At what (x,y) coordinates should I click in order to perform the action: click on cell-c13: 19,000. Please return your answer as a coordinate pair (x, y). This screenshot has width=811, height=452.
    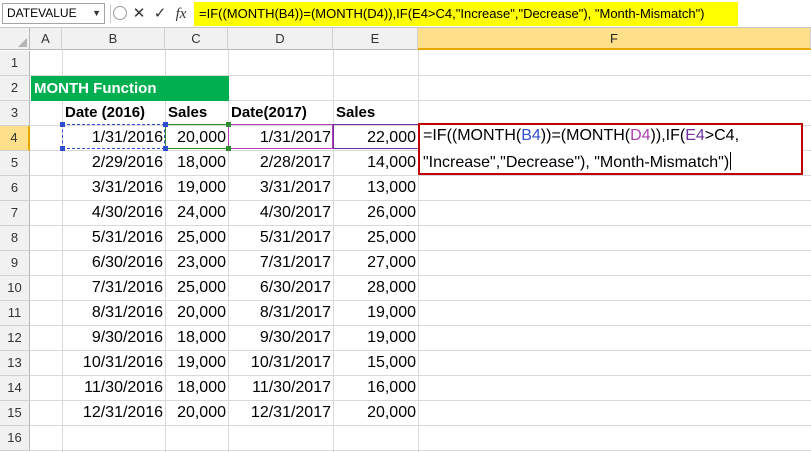
    Looking at the image, I should click on (196, 362).